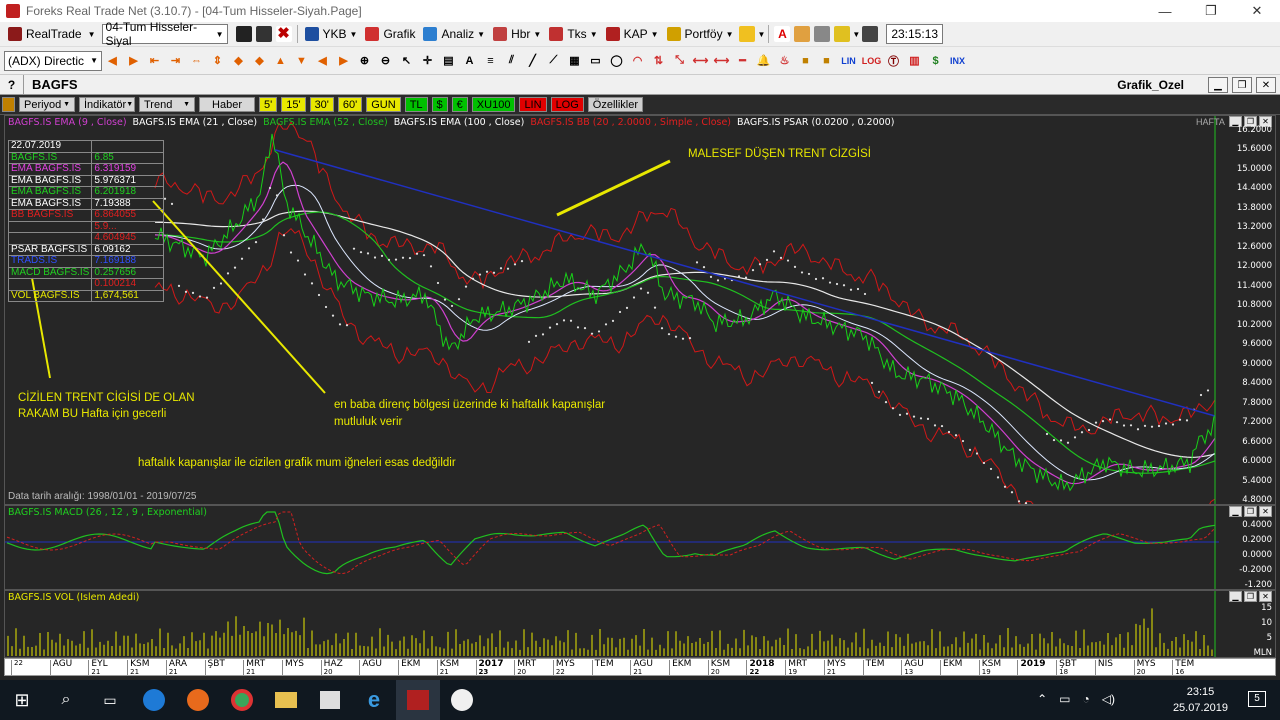 The image size is (1280, 720). What do you see at coordinates (321, 104) in the screenshot?
I see `period-30m: 30'` at bounding box center [321, 104].